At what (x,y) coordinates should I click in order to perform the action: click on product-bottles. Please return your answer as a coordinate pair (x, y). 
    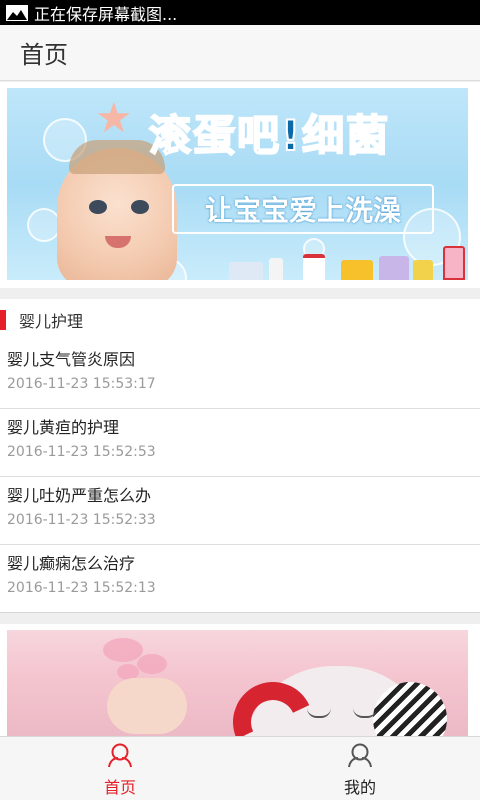
    Looking at the image, I should click on (347, 263).